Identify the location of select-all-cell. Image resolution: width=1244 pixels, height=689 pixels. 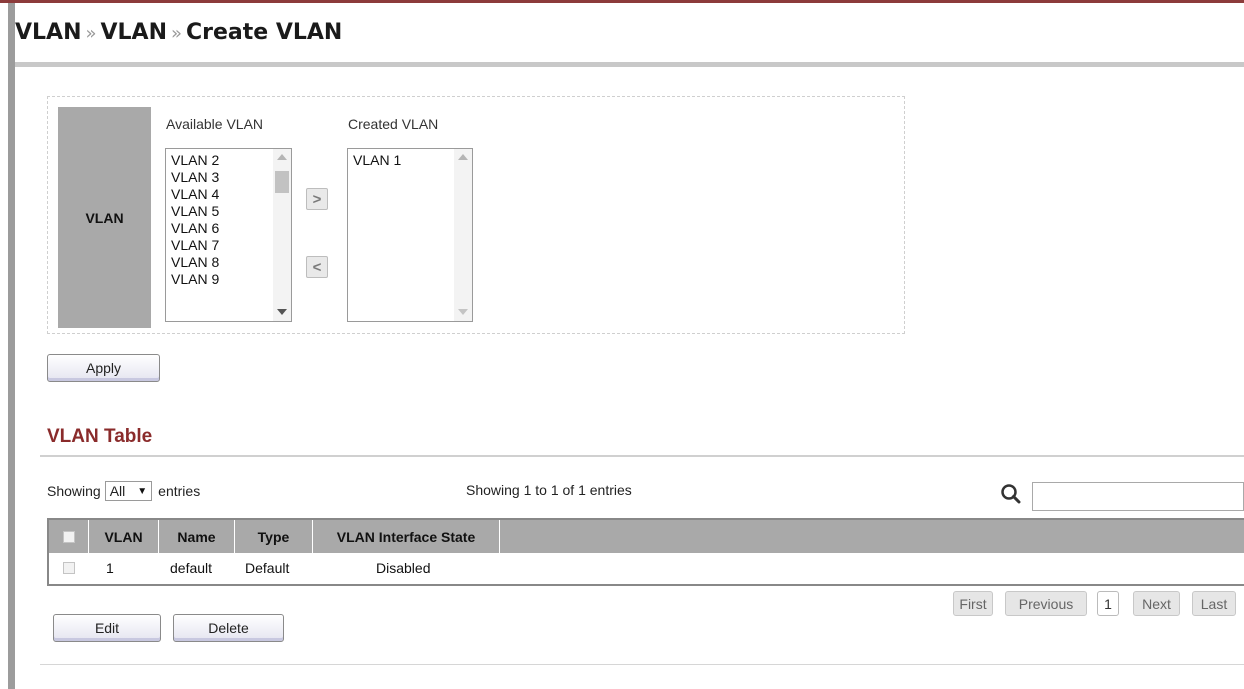
(69, 536).